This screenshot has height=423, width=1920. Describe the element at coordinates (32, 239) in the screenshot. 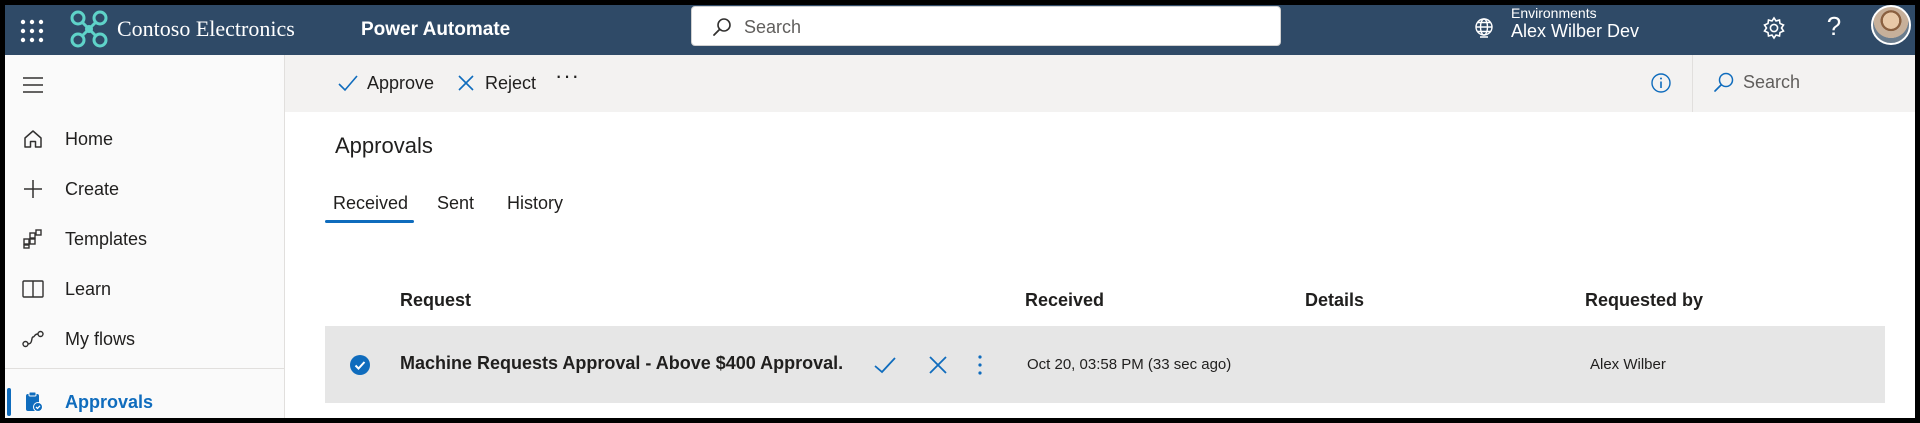

I see `templates-icon` at that location.